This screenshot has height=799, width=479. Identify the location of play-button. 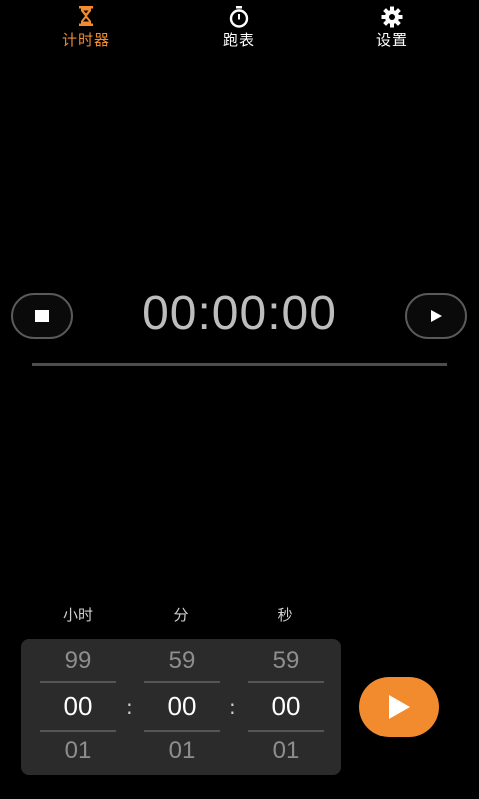
(436, 316).